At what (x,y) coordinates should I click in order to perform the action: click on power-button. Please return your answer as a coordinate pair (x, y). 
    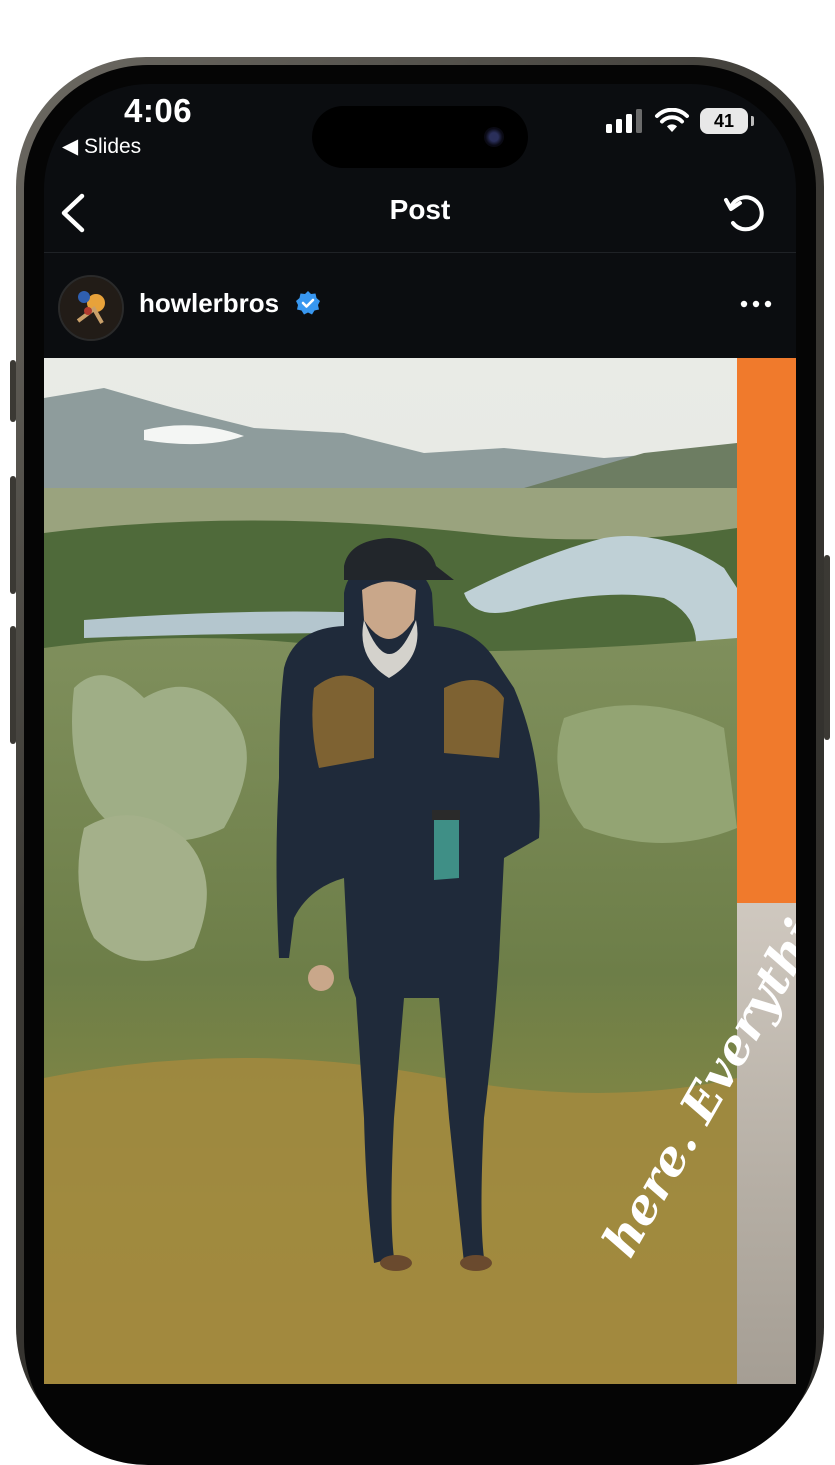
    Looking at the image, I should click on (827, 647).